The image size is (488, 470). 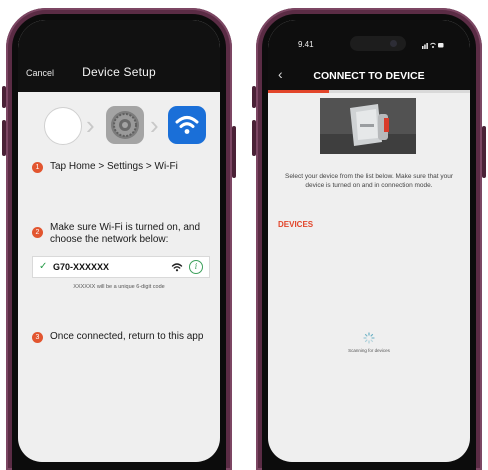 I want to click on nav-bar: ‹ CONNECT TO DEVICE, so click(x=369, y=75).